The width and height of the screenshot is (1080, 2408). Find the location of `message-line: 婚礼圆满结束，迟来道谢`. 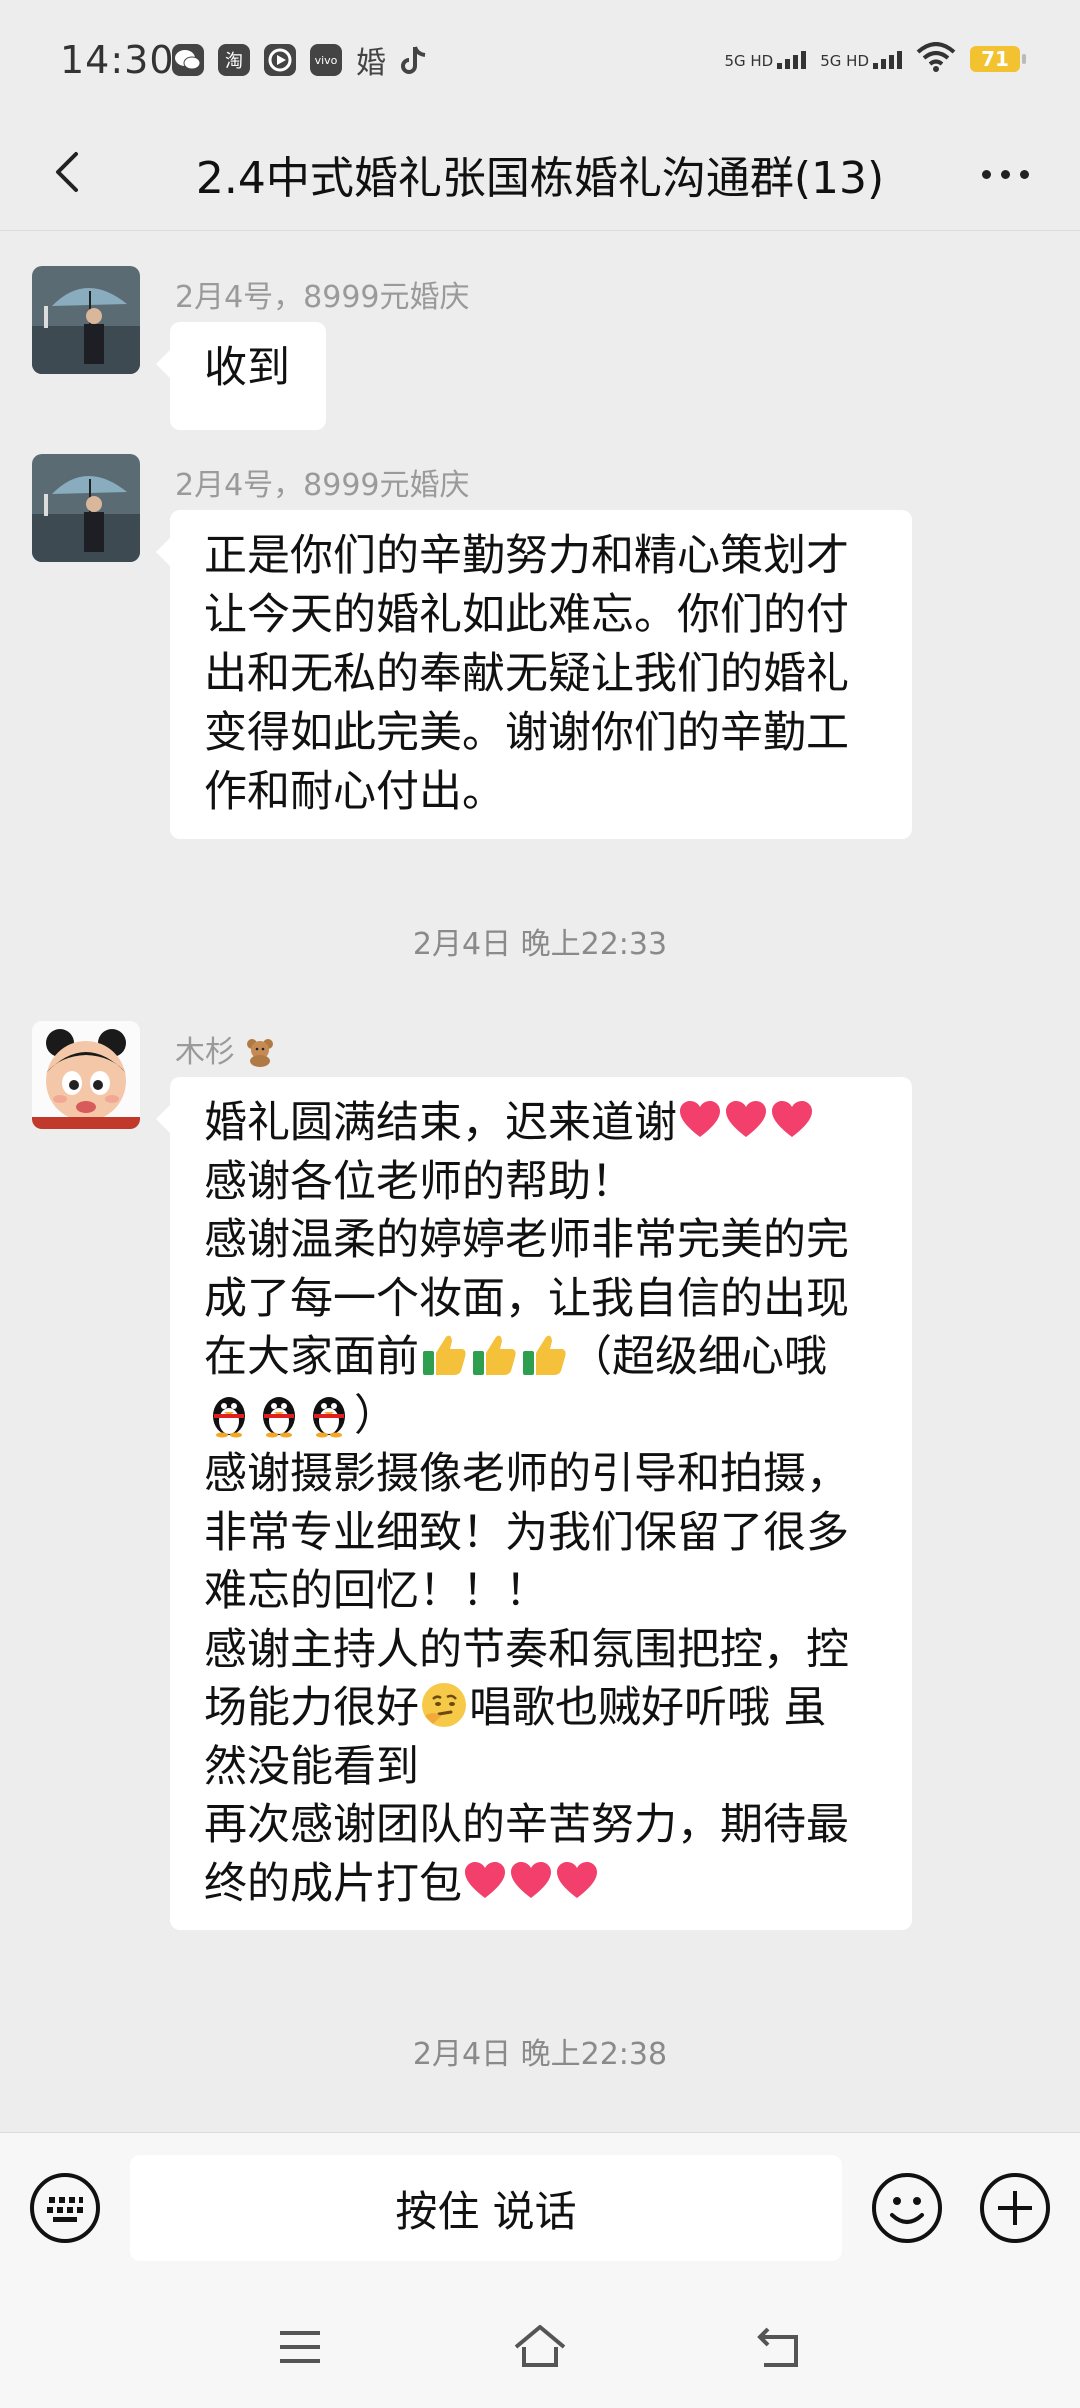

message-line: 婚礼圆满结束，迟来道谢 is located at coordinates (541, 1123).